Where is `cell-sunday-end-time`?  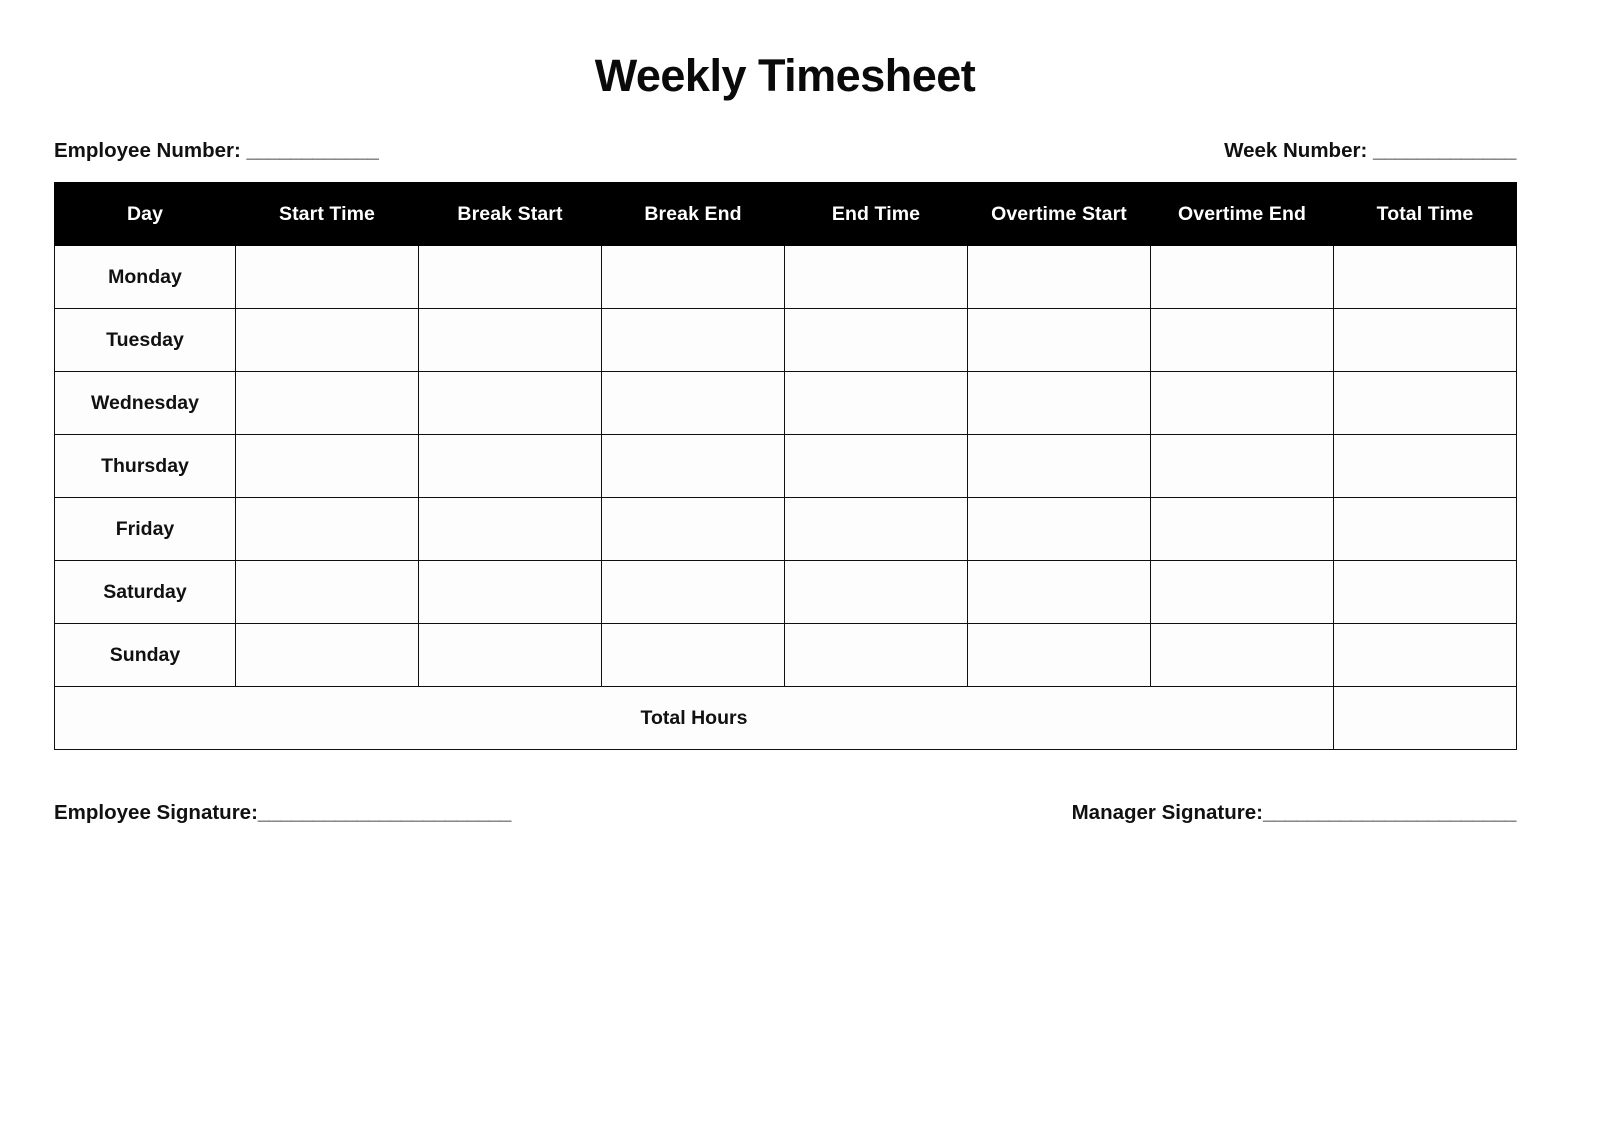 cell-sunday-end-time is located at coordinates (876, 655).